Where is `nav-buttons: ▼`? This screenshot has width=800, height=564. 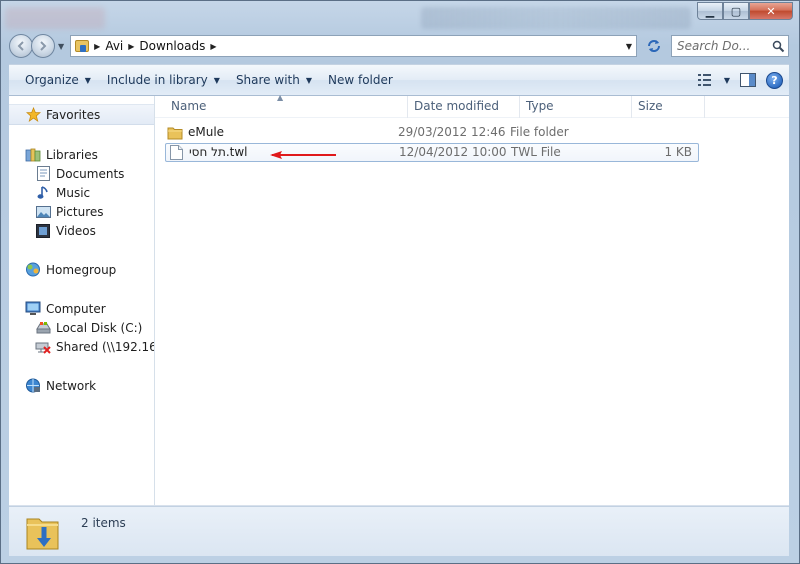
nav-buttons: ▼ is located at coordinates (36, 46).